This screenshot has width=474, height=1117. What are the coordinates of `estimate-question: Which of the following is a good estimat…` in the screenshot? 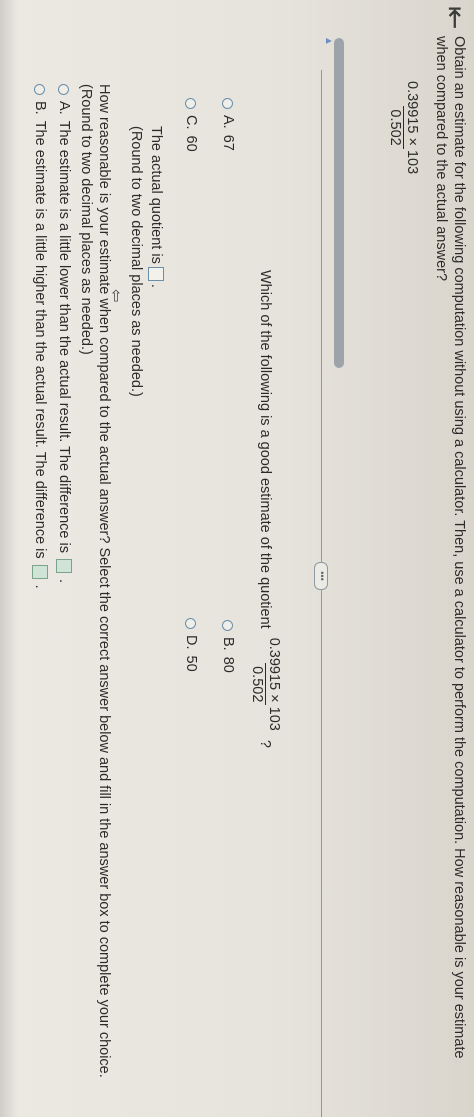 It's located at (265, 509).